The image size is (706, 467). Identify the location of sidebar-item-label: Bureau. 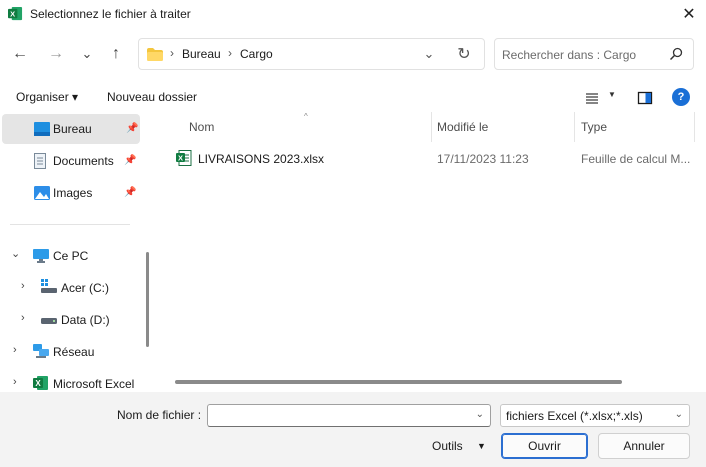
(72, 129).